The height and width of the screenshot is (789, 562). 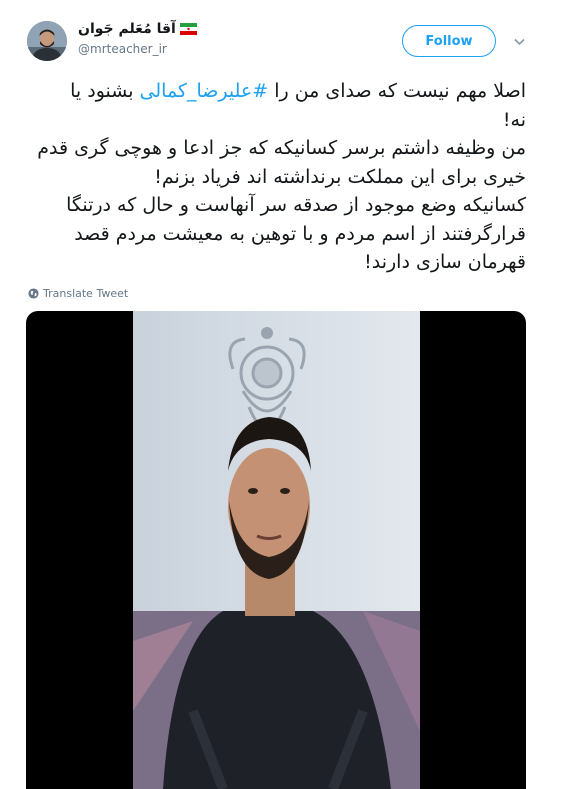 I want to click on tweet-text-segment: بشنود یا, so click(x=105, y=91).